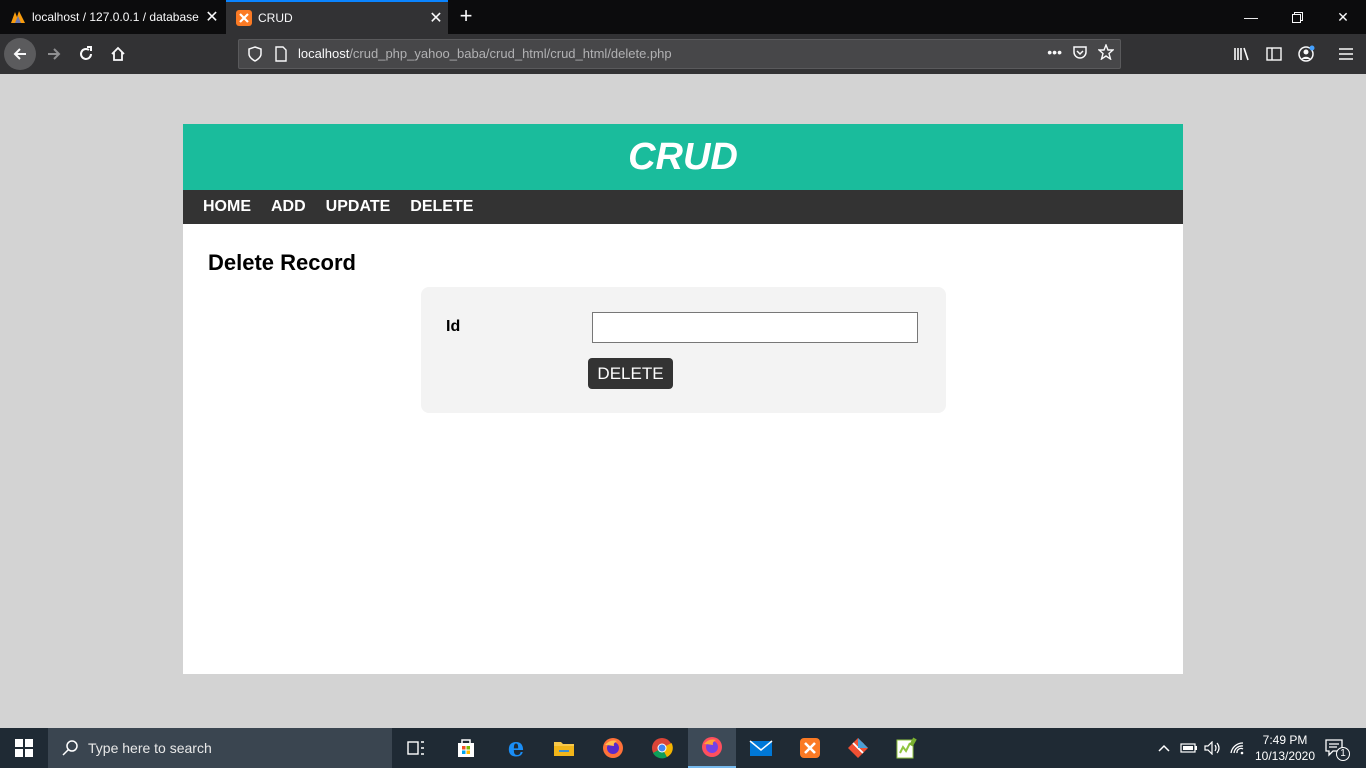 Image resolution: width=1366 pixels, height=768 pixels. I want to click on site-header: CRUD, so click(683, 157).